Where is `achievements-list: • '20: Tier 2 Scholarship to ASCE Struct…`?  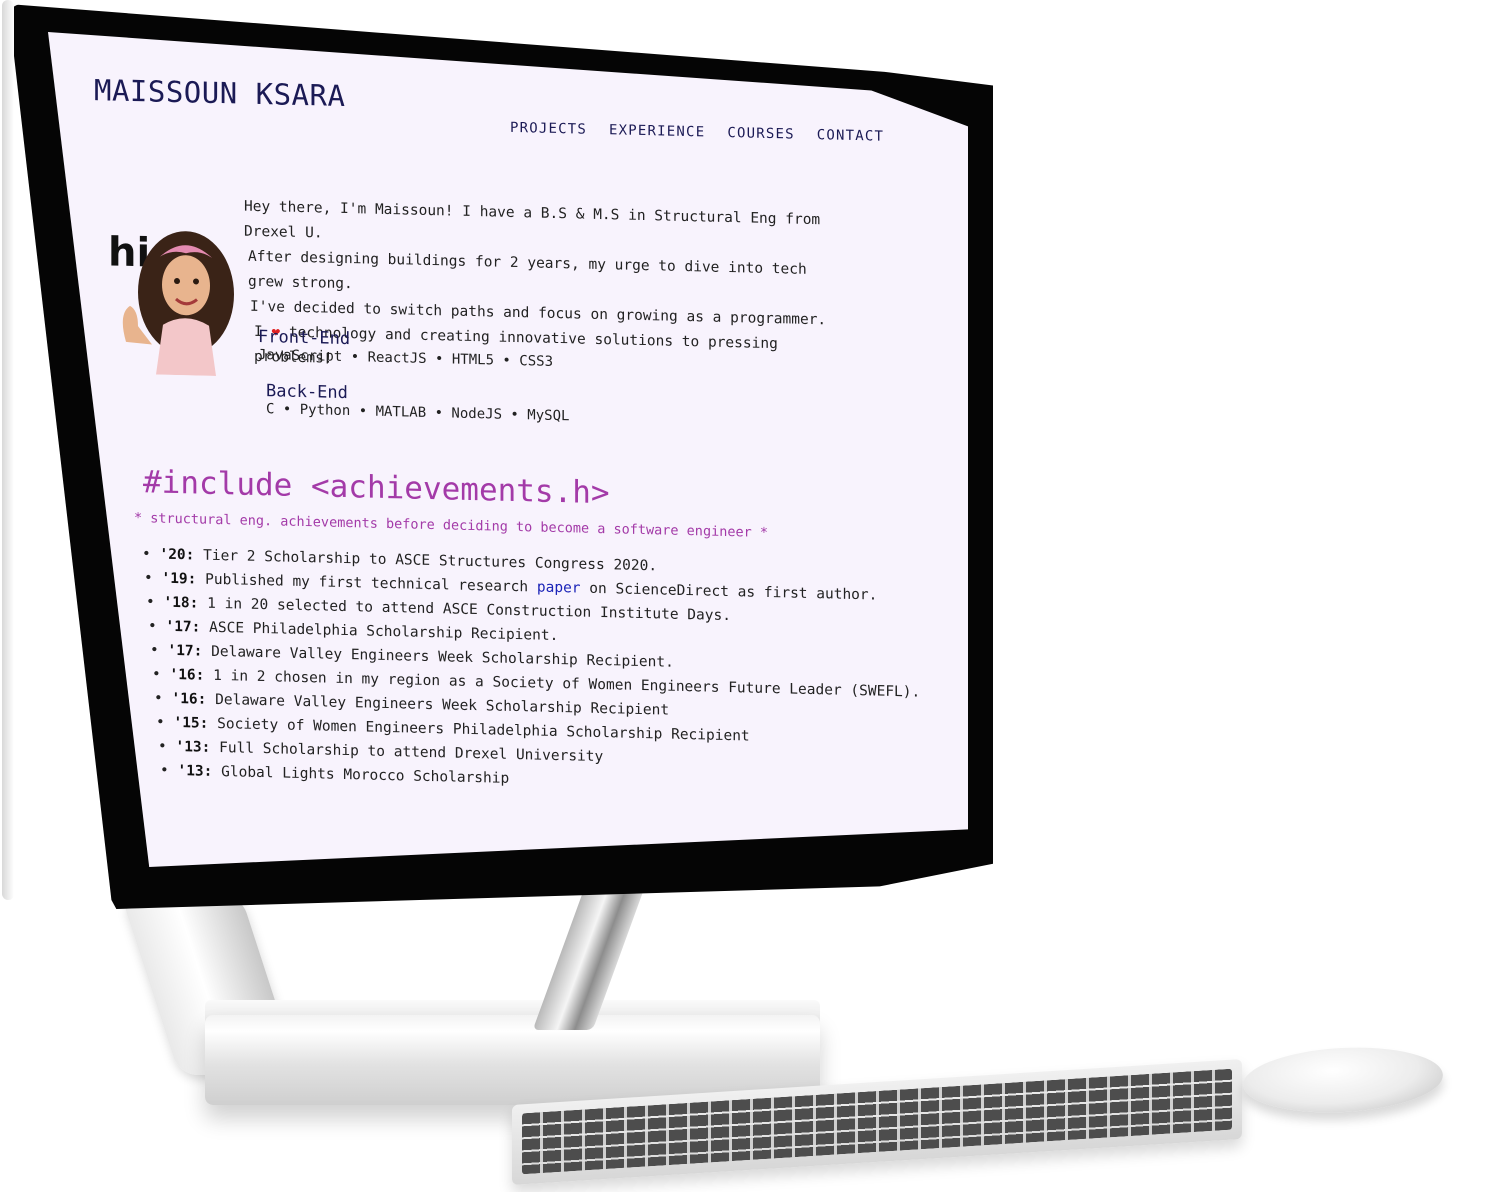 achievements-list: • '20: Tier 2 Scholarship to ASCE Struct… is located at coordinates (531, 675).